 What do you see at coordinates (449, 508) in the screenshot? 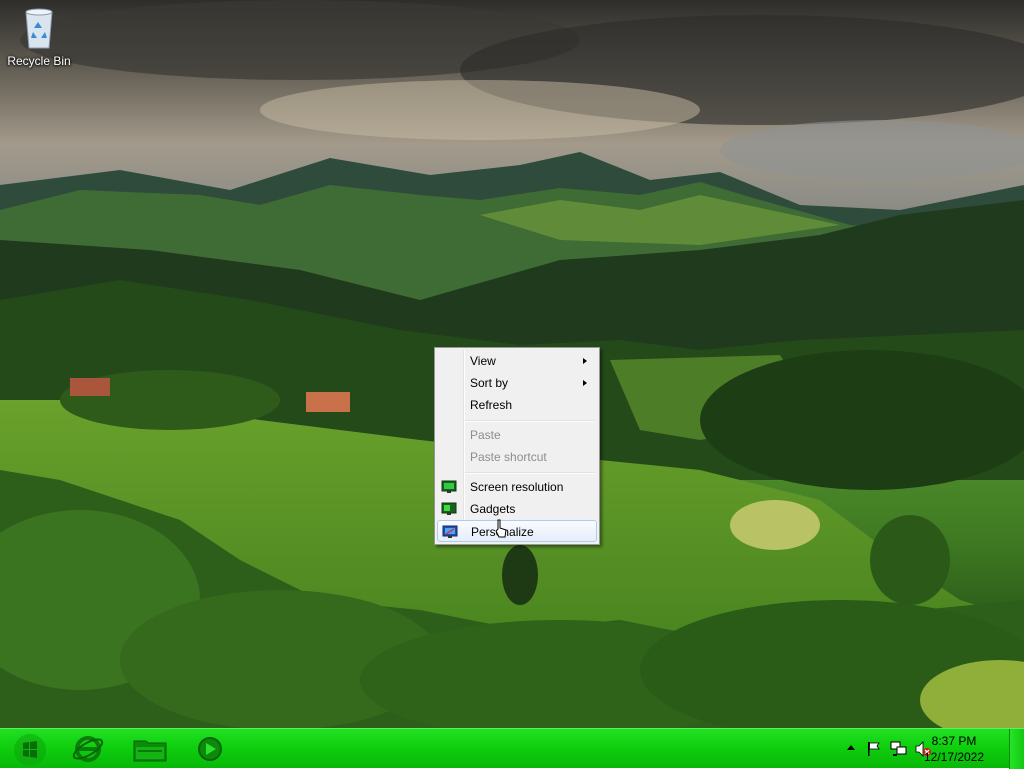
I see `gadgets-icon` at bounding box center [449, 508].